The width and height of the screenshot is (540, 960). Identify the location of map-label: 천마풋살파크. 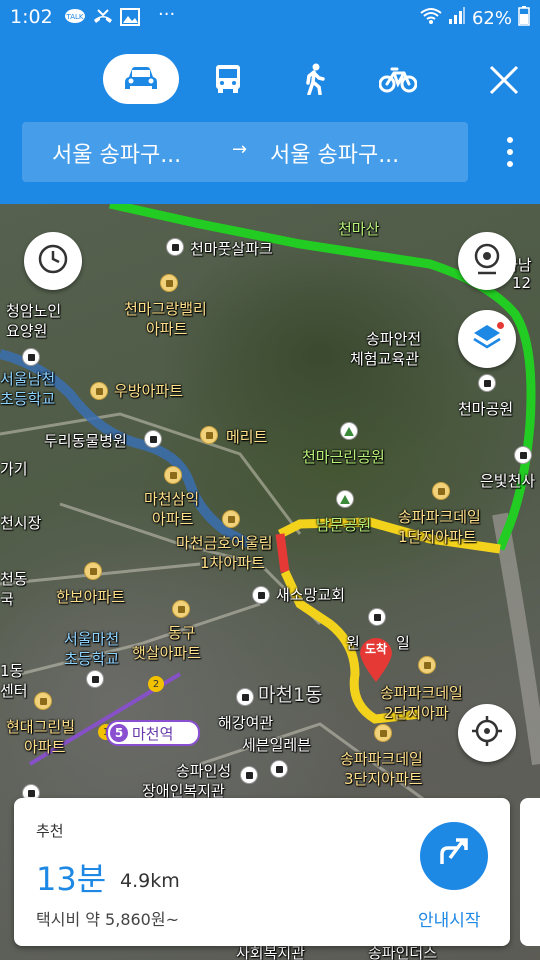
(231, 249).